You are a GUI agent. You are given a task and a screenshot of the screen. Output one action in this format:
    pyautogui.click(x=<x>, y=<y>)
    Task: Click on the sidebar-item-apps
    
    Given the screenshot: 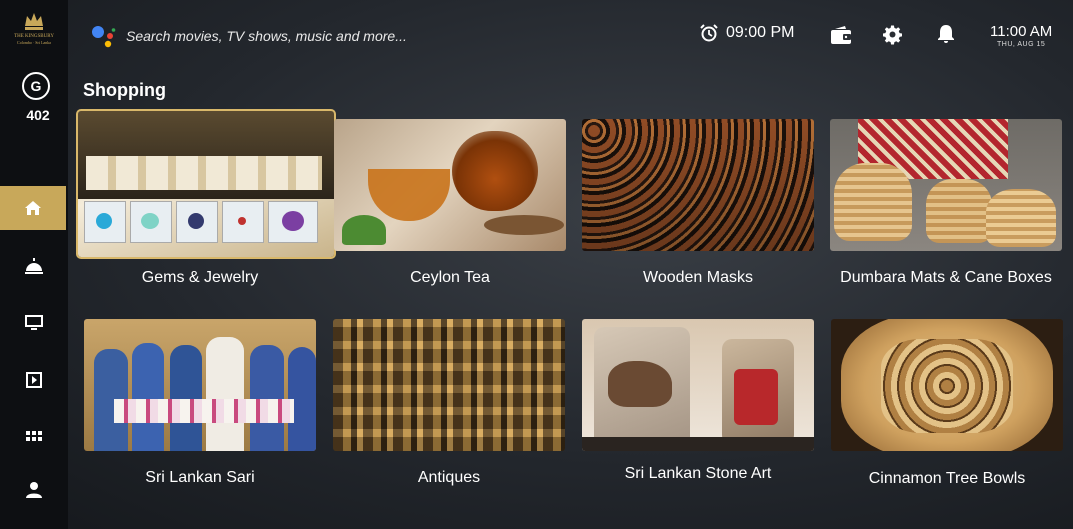 What is the action you would take?
    pyautogui.click(x=34, y=438)
    